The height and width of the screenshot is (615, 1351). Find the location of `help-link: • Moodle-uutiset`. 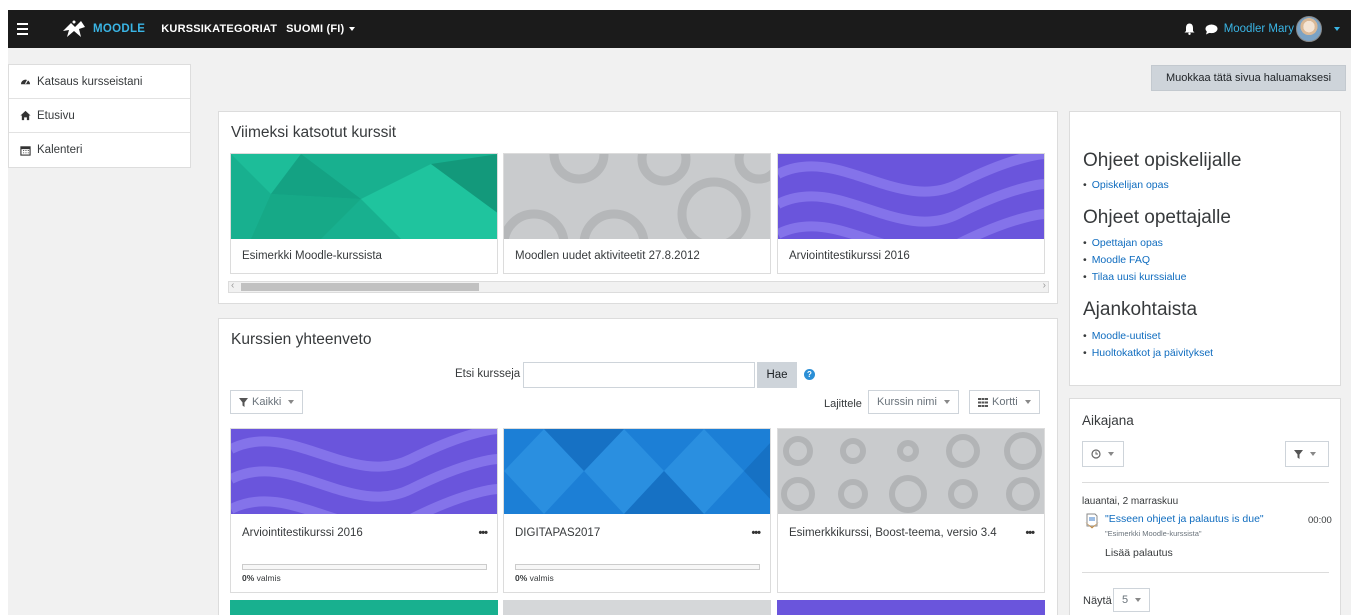

help-link: • Moodle-uutiset is located at coordinates (1122, 336).